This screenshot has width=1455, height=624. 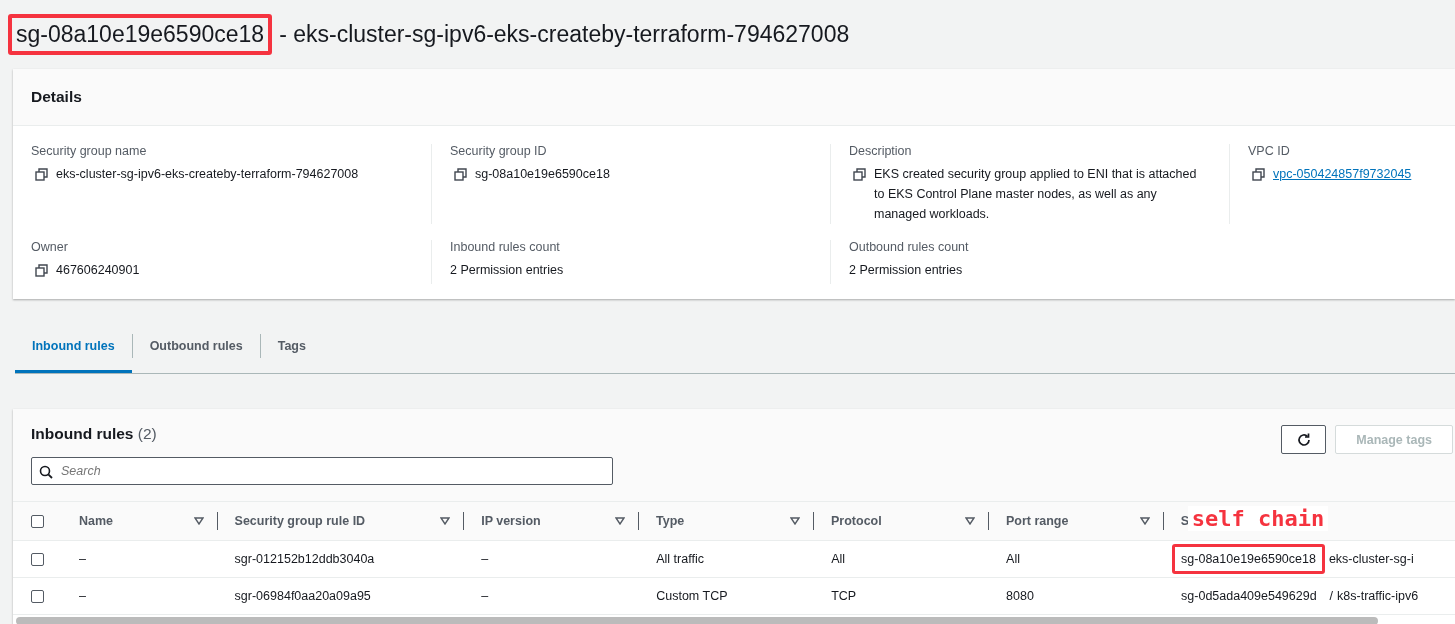 I want to click on page-title: - eks-cluster-sg-ipv6-eks-createby-terraform-794627008, so click(x=564, y=34).